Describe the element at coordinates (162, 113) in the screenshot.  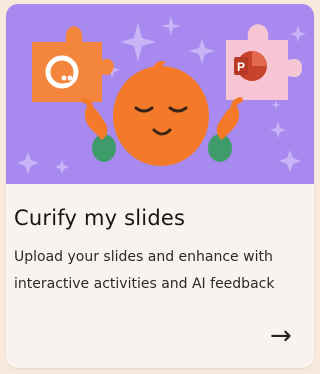
I see `mascot-illustration` at that location.